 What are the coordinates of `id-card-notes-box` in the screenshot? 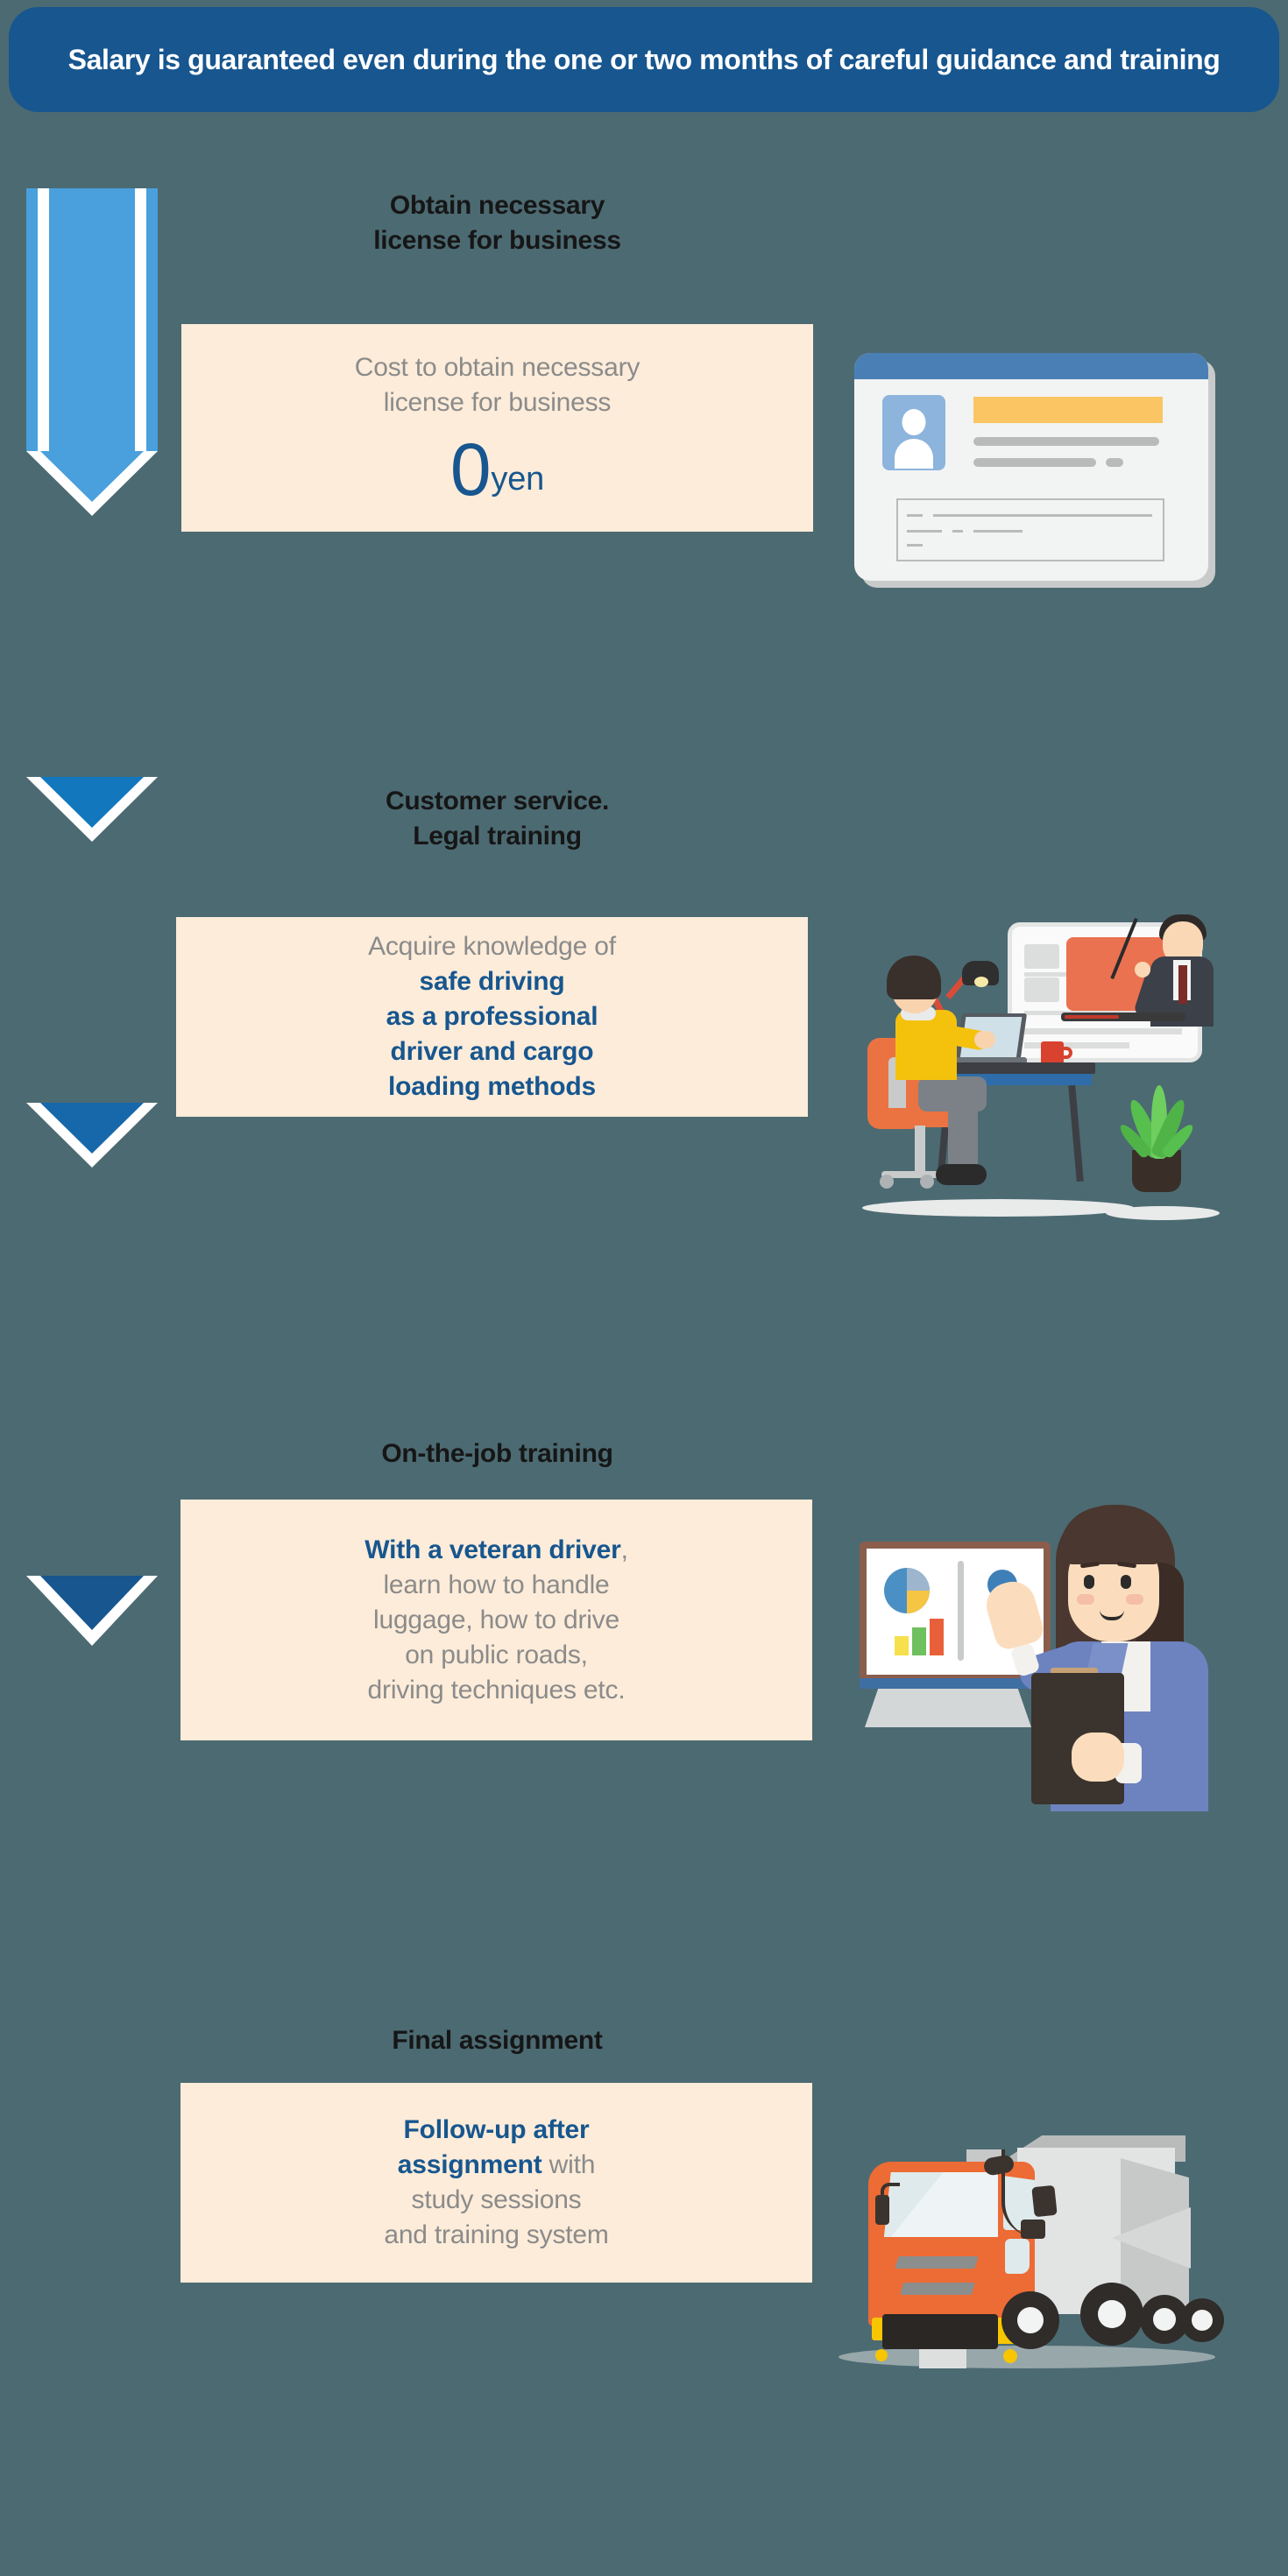 It's located at (1030, 529).